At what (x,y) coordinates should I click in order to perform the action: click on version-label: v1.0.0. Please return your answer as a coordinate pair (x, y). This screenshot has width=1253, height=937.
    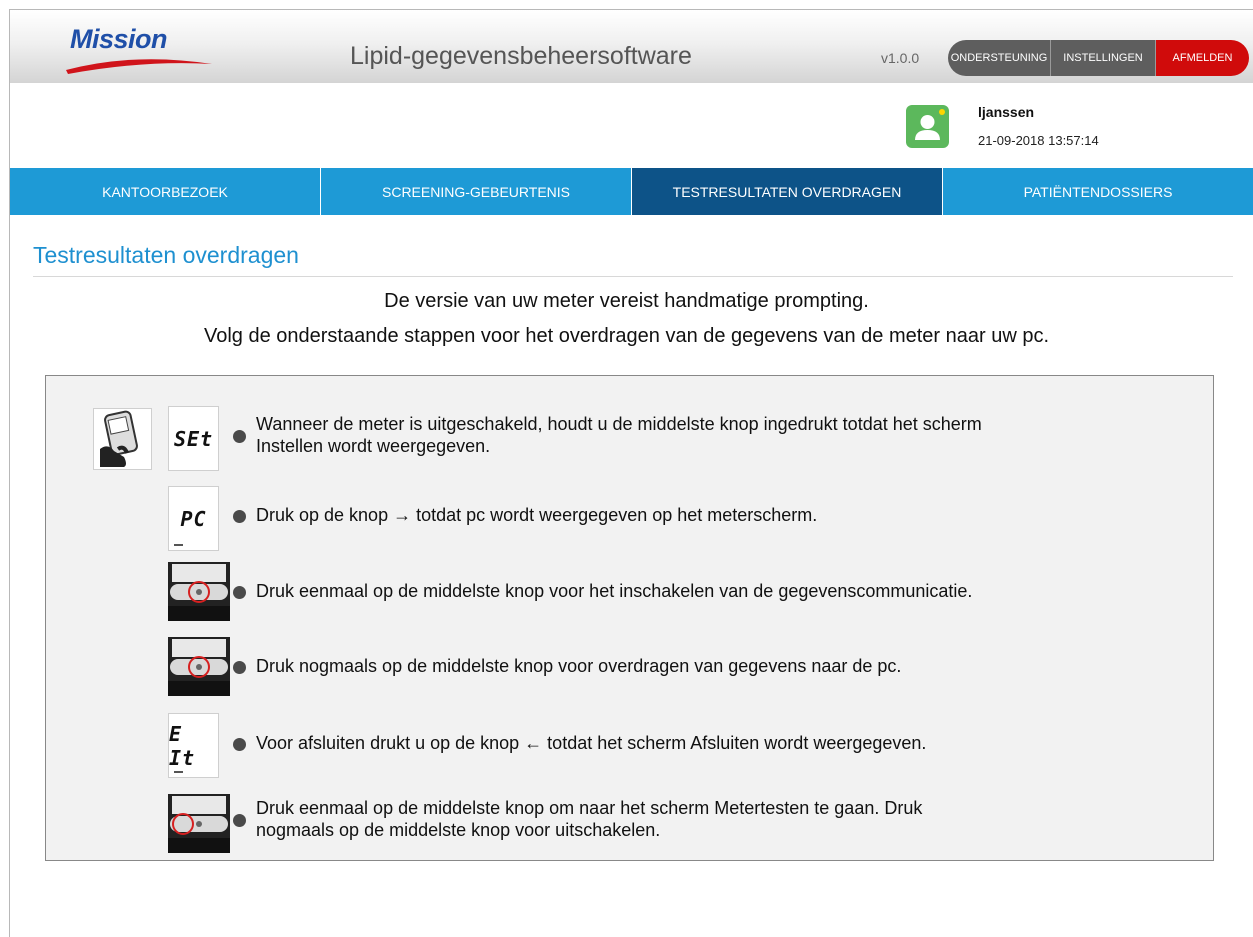
    Looking at the image, I should click on (900, 58).